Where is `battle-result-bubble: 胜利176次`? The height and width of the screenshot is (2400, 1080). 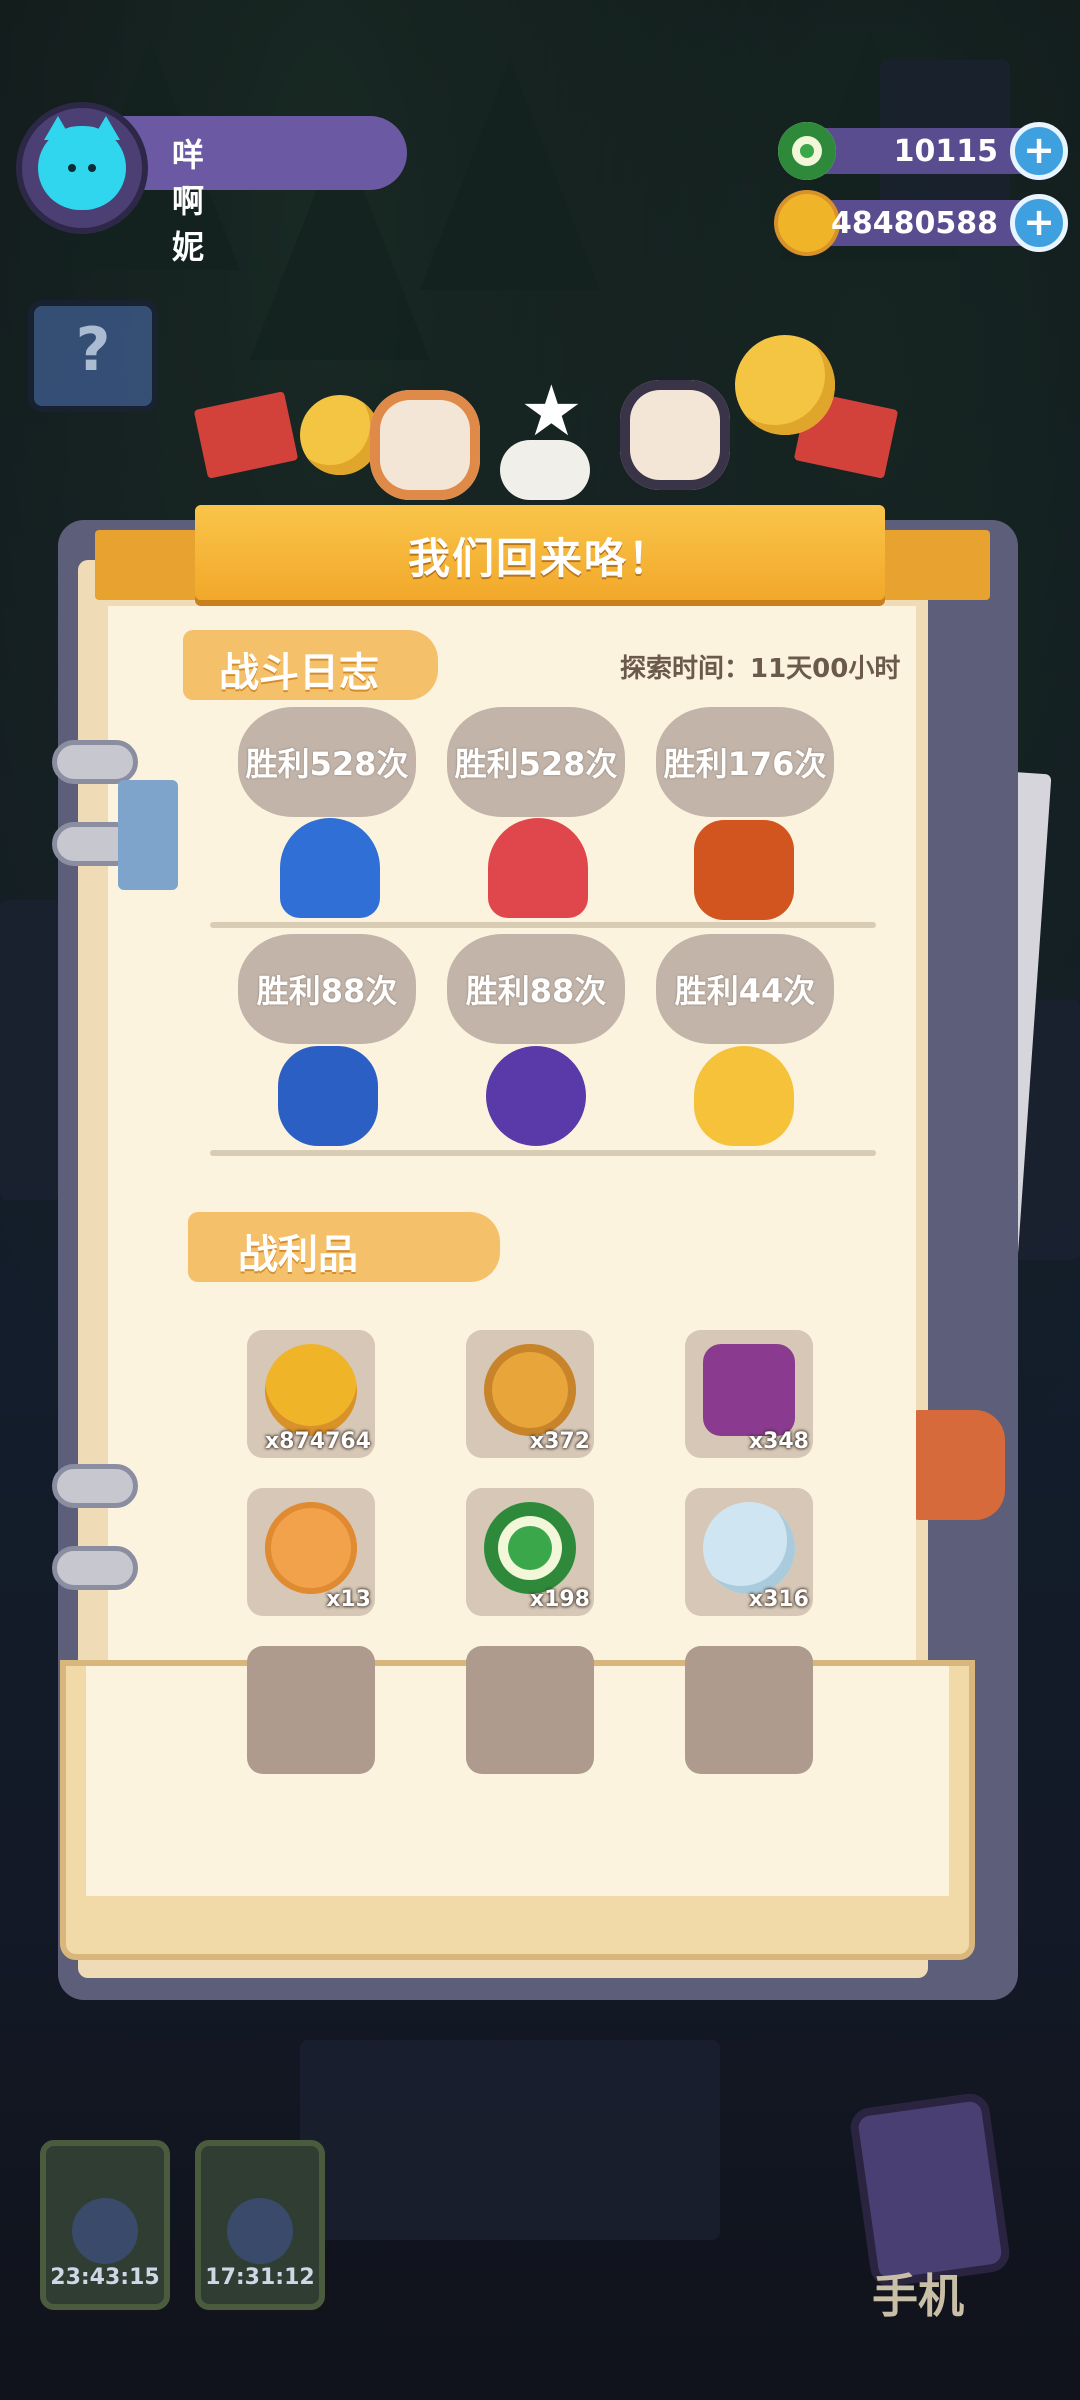
battle-result-bubble: 胜利176次 is located at coordinates (745, 762).